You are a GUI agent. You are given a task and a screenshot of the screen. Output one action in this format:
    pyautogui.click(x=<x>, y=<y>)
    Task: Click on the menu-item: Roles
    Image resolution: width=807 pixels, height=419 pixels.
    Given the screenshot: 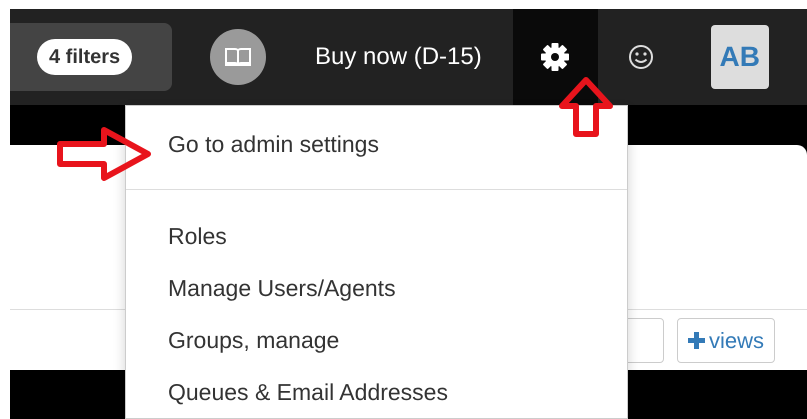 What is the action you would take?
    pyautogui.click(x=376, y=236)
    